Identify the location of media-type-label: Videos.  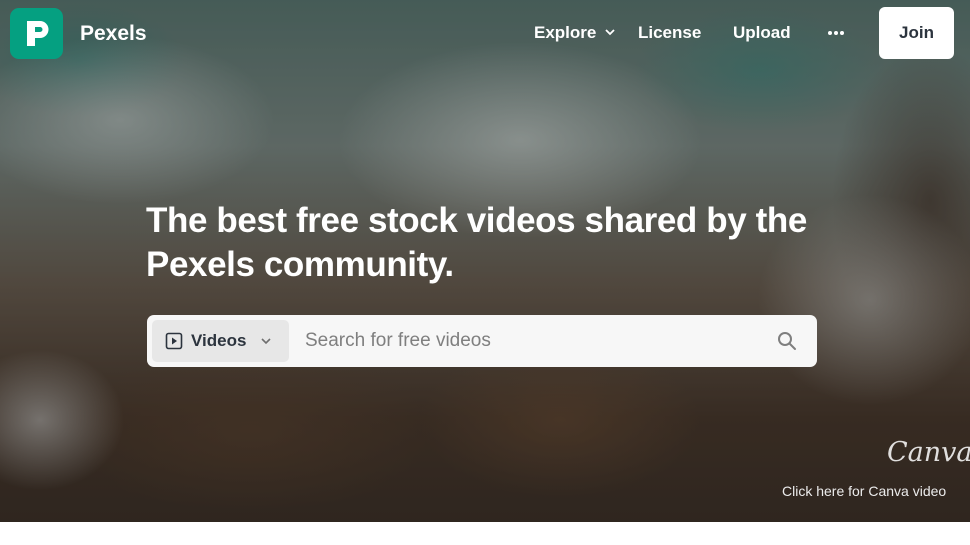
(219, 340).